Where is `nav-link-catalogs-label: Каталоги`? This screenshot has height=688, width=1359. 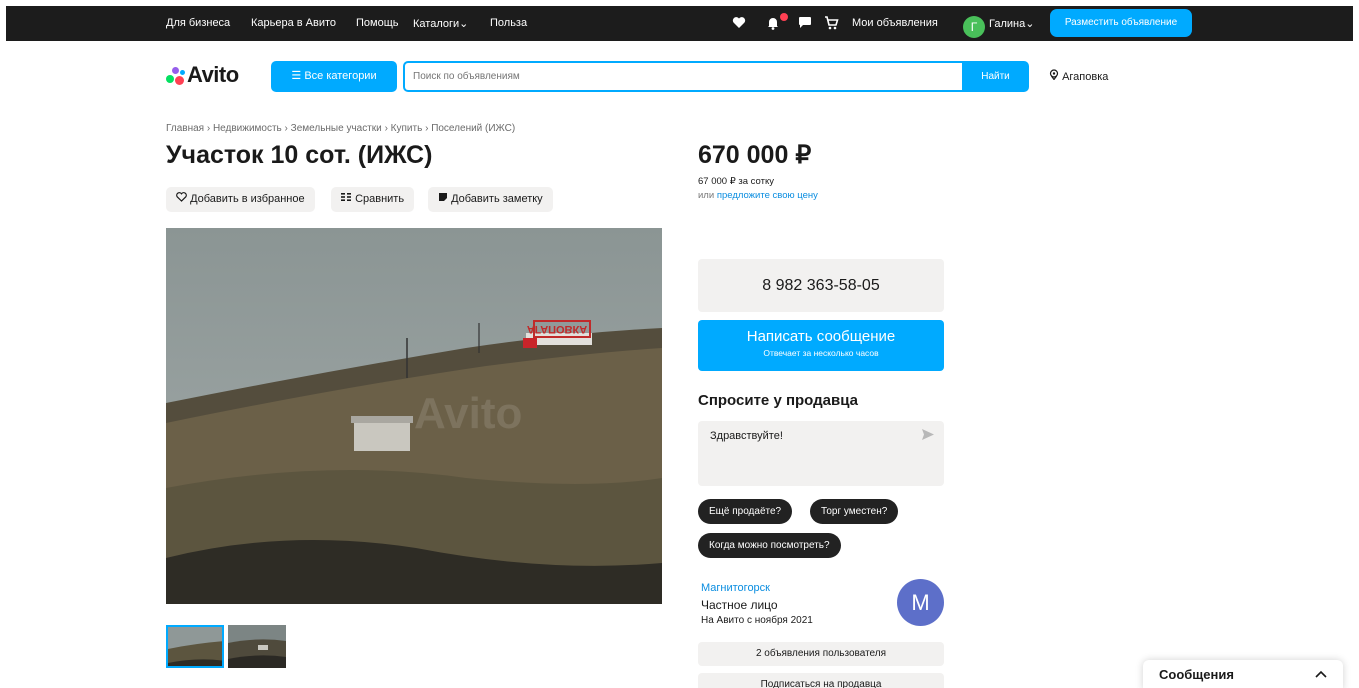 nav-link-catalogs-label: Каталоги is located at coordinates (436, 24).